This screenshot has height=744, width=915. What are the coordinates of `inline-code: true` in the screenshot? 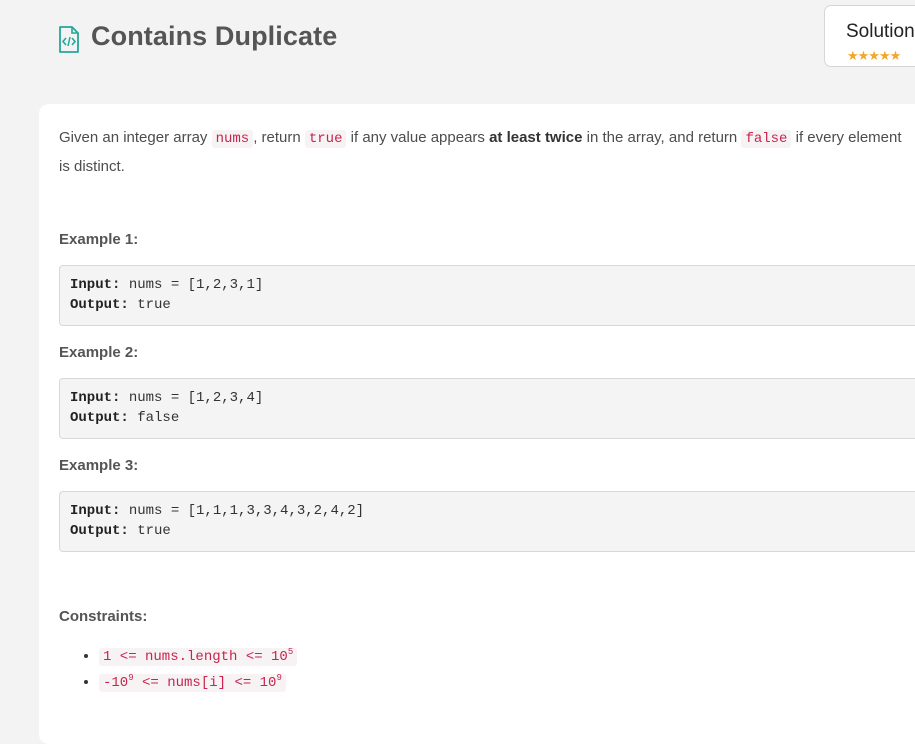 It's located at (325, 139).